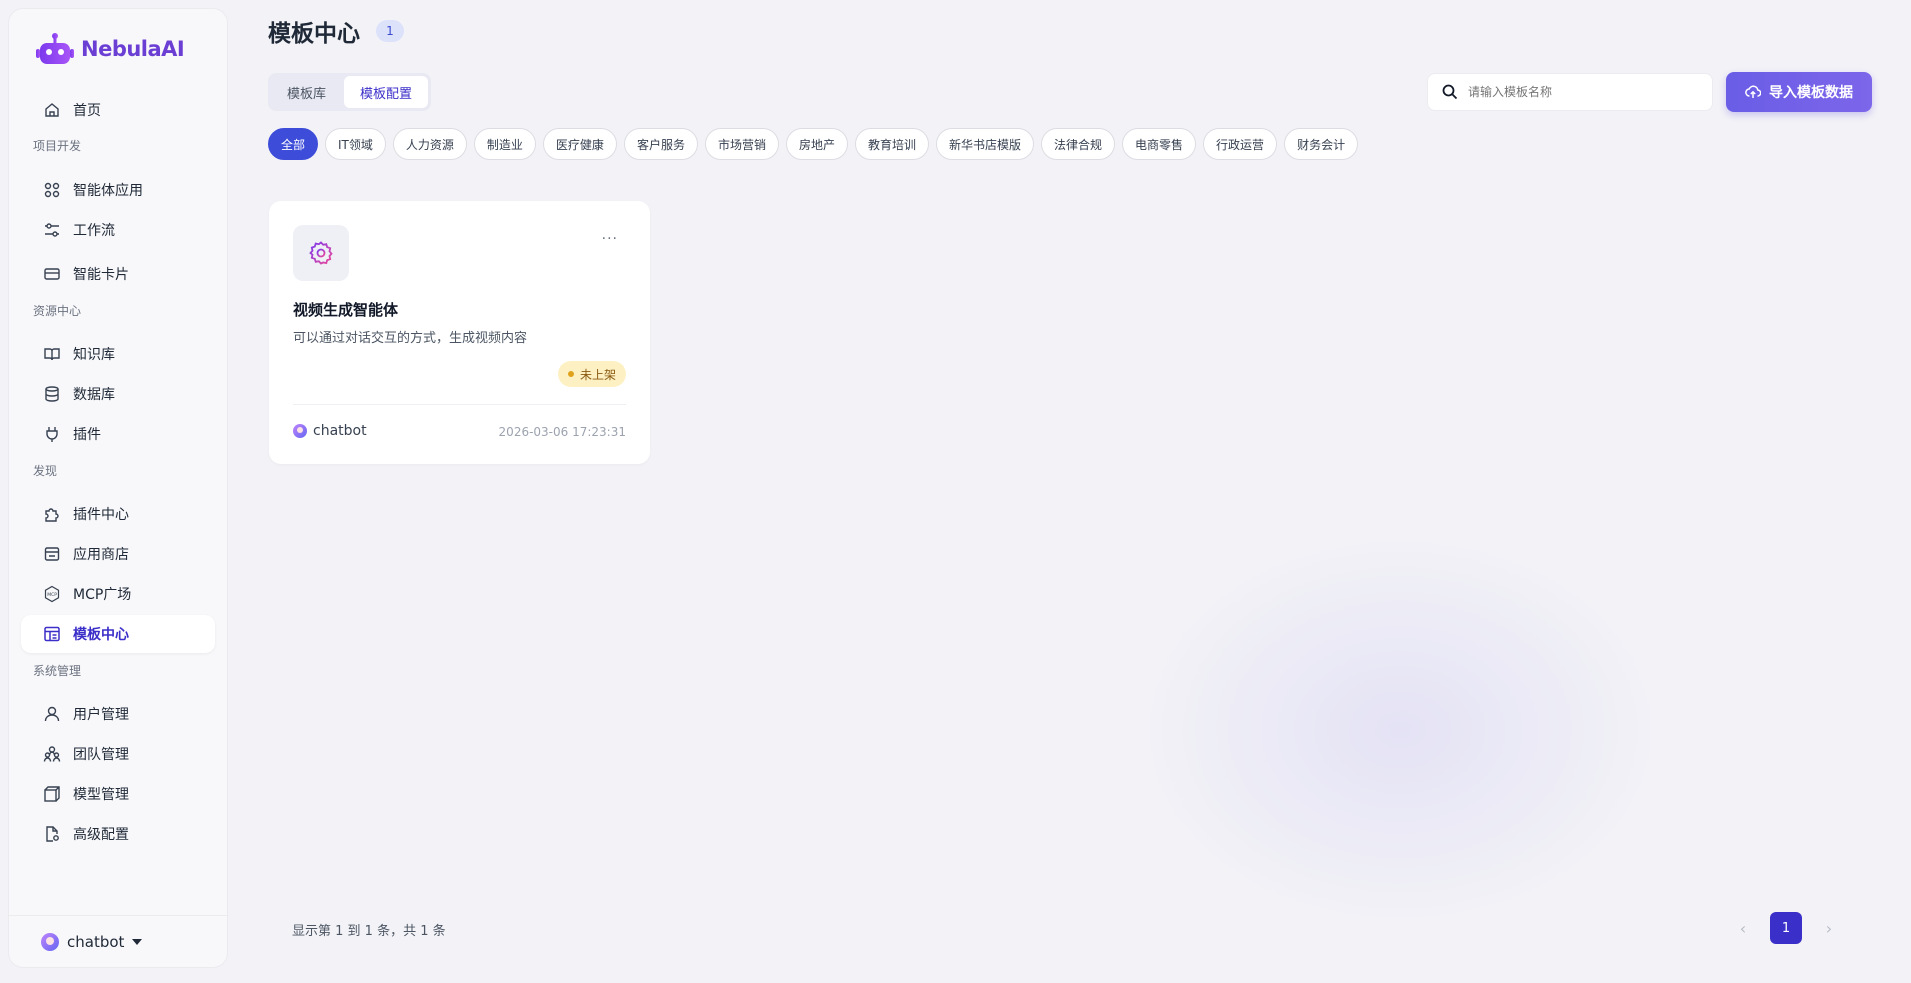 The height and width of the screenshot is (983, 1911). What do you see at coordinates (108, 191) in the screenshot?
I see `sidebar-item-label: 智能体应用` at bounding box center [108, 191].